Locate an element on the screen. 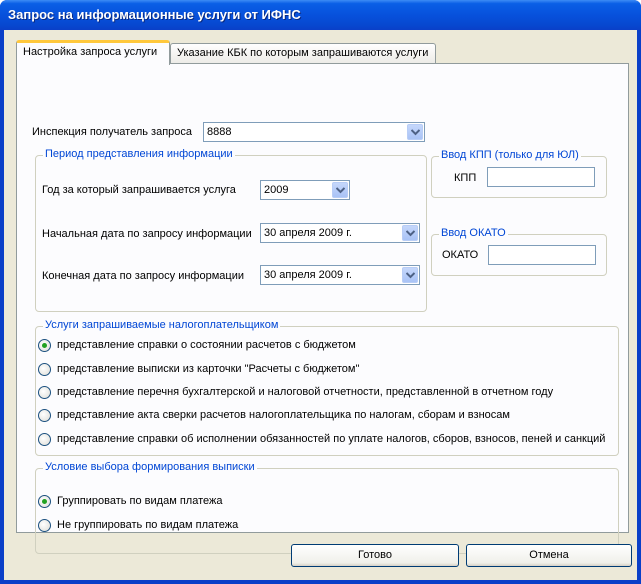  end-date-picker: 30 апреля 2009 г. is located at coordinates (340, 275).